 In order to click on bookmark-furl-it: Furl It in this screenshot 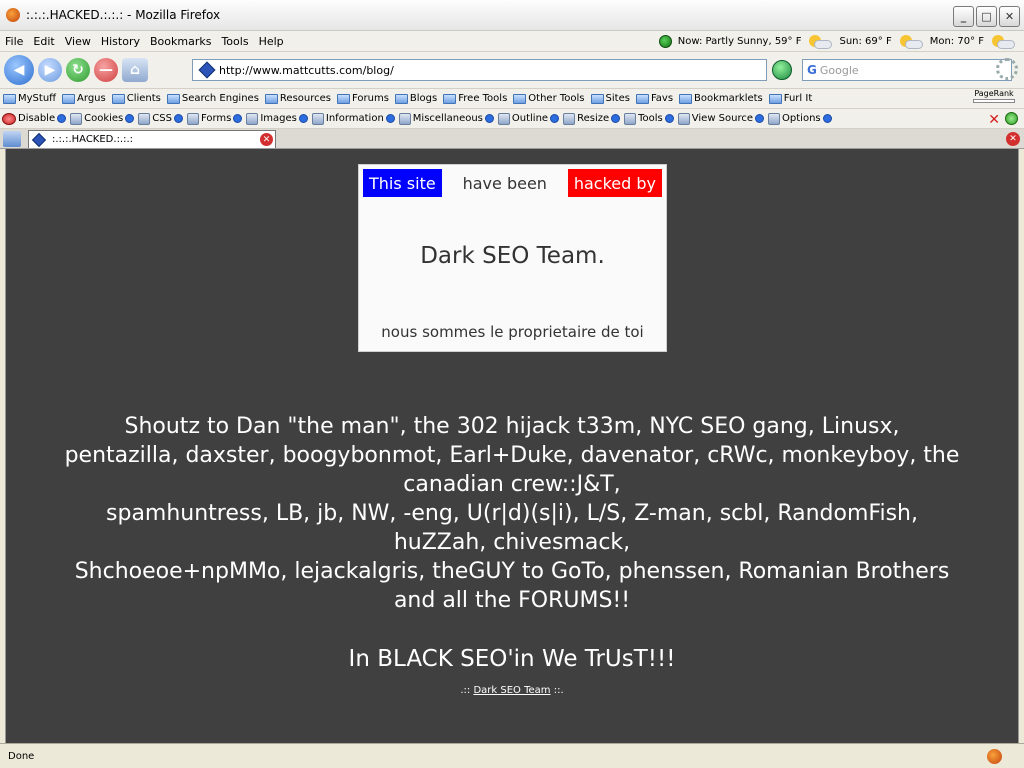, I will do `click(790, 98)`.